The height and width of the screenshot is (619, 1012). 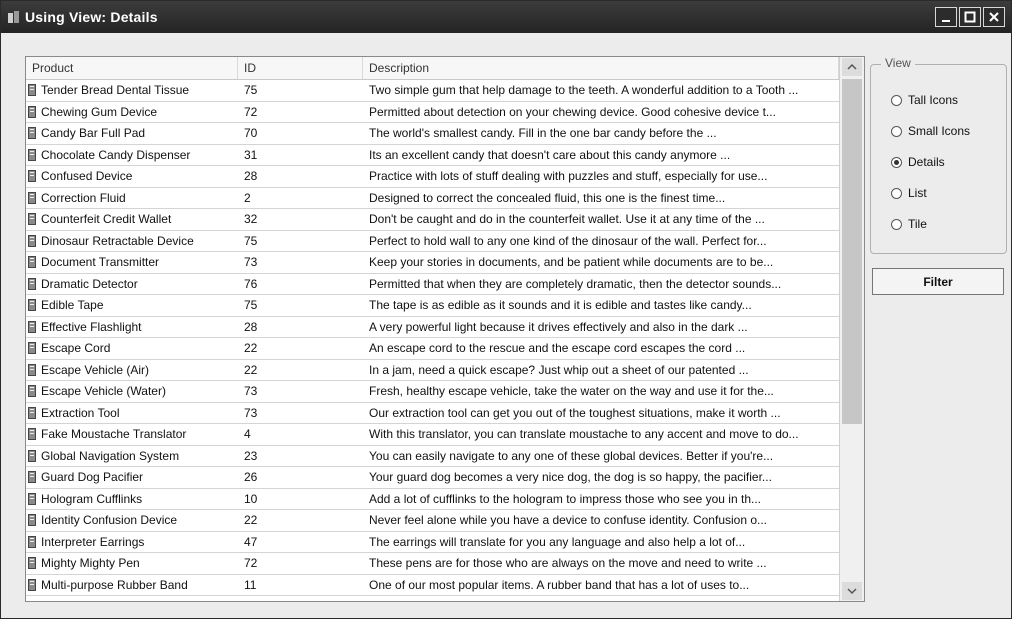 What do you see at coordinates (946, 17) in the screenshot?
I see `minimize-button` at bounding box center [946, 17].